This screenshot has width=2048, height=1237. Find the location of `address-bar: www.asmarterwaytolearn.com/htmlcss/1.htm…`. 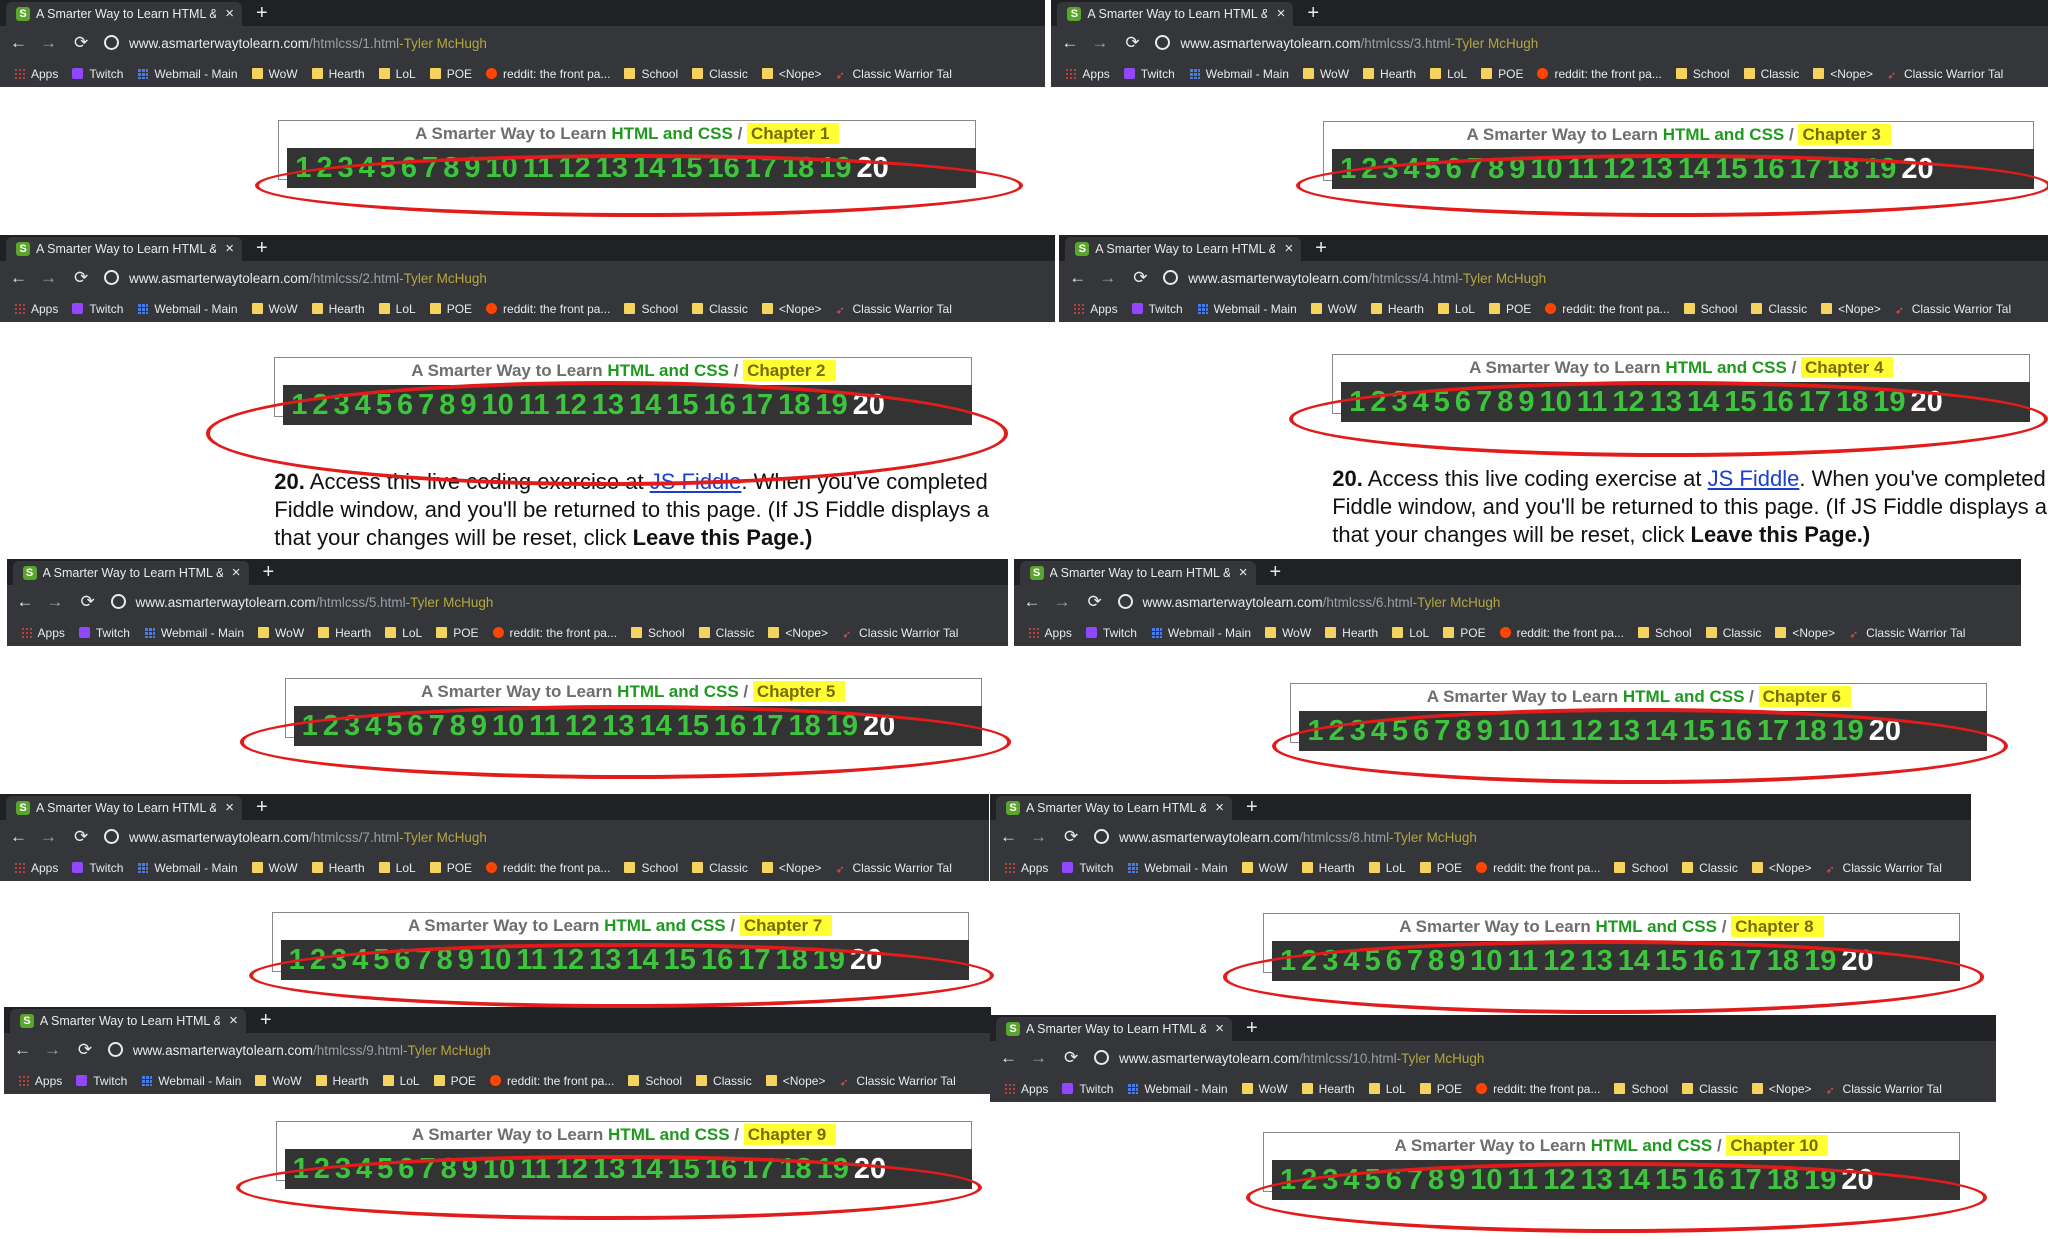

address-bar: www.asmarterwaytolearn.com/htmlcss/1.htm… is located at coordinates (569, 44).